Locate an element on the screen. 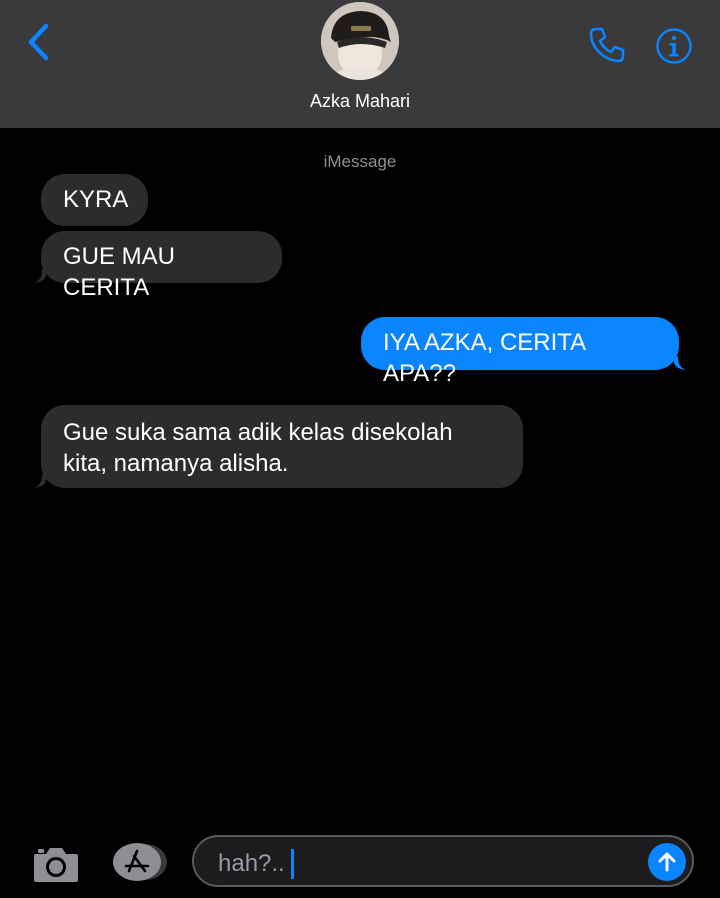  conversation-header: Azka Mahari is located at coordinates (360, 64).